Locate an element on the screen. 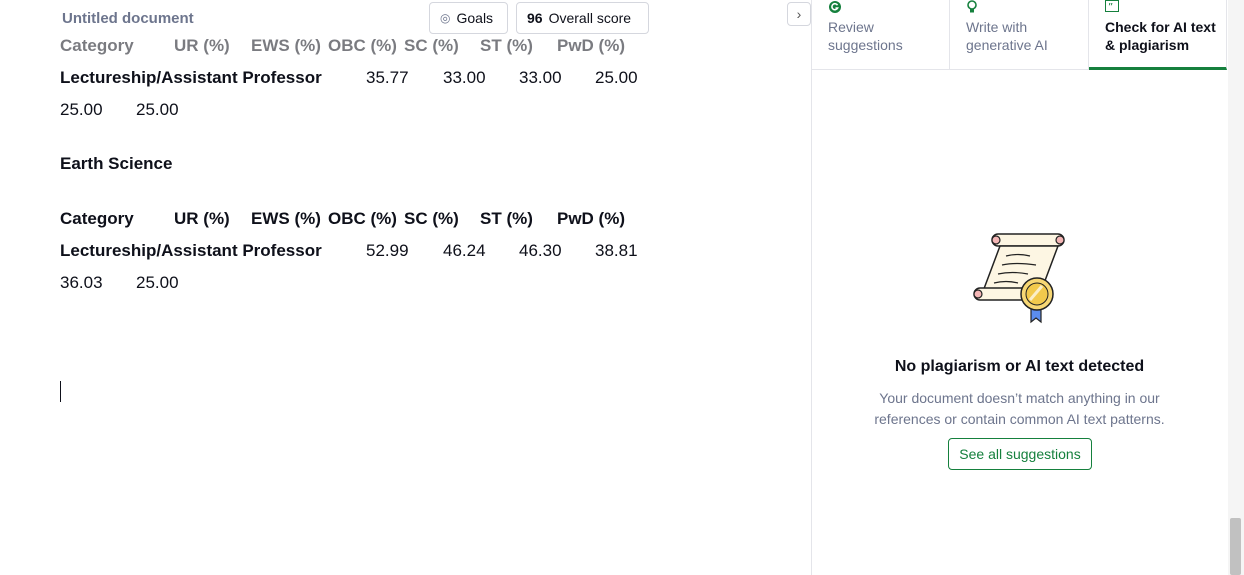  score-label: Overall score is located at coordinates (590, 18).